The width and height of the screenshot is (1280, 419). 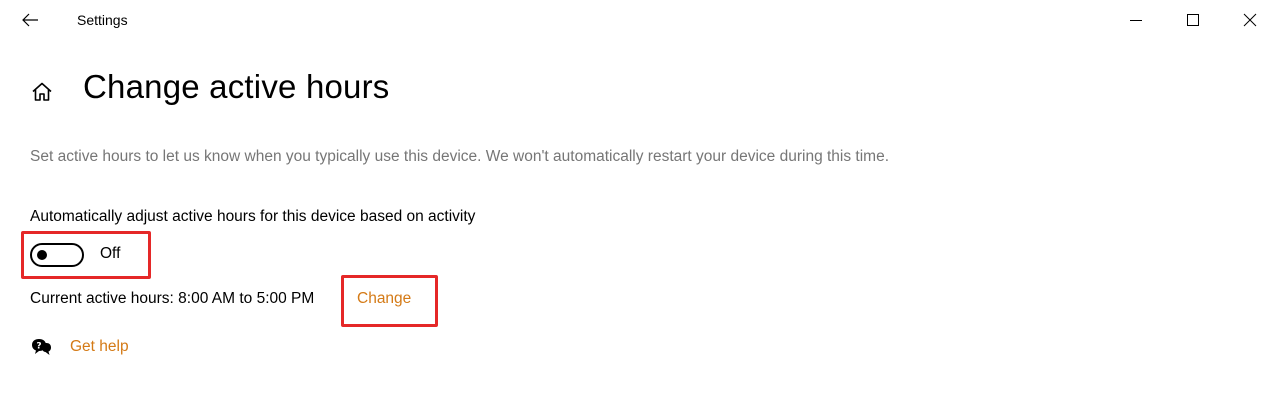 What do you see at coordinates (110, 253) in the screenshot?
I see `toggle-state-label: Off` at bounding box center [110, 253].